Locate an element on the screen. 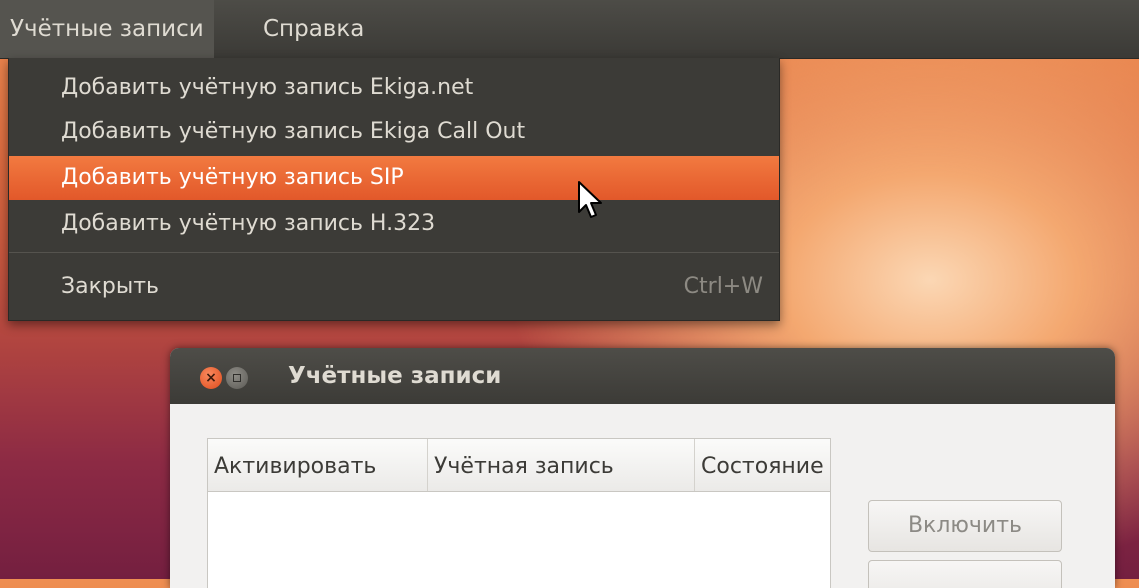 The image size is (1139, 588). menu-item-add-ekiga-call-out: Добавить учётную запись Ekiga Call Out is located at coordinates (394, 132).